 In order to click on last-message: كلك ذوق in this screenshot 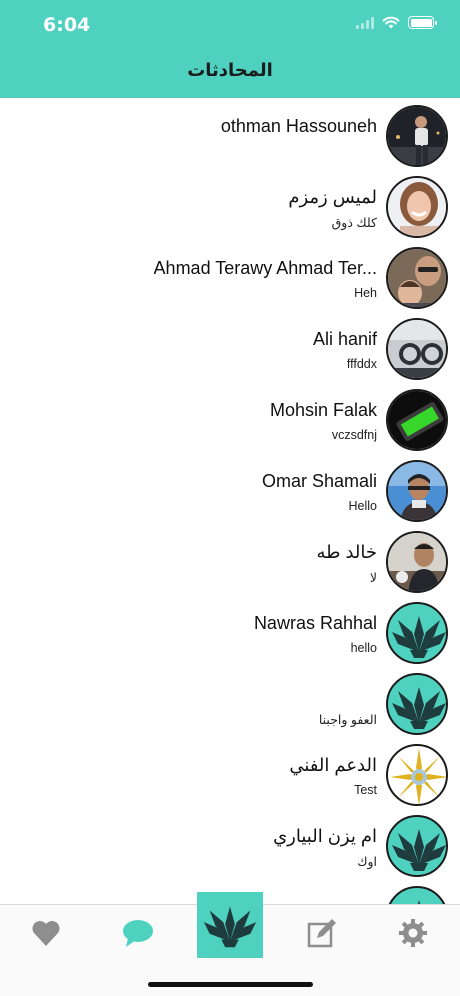, I will do `click(354, 223)`.